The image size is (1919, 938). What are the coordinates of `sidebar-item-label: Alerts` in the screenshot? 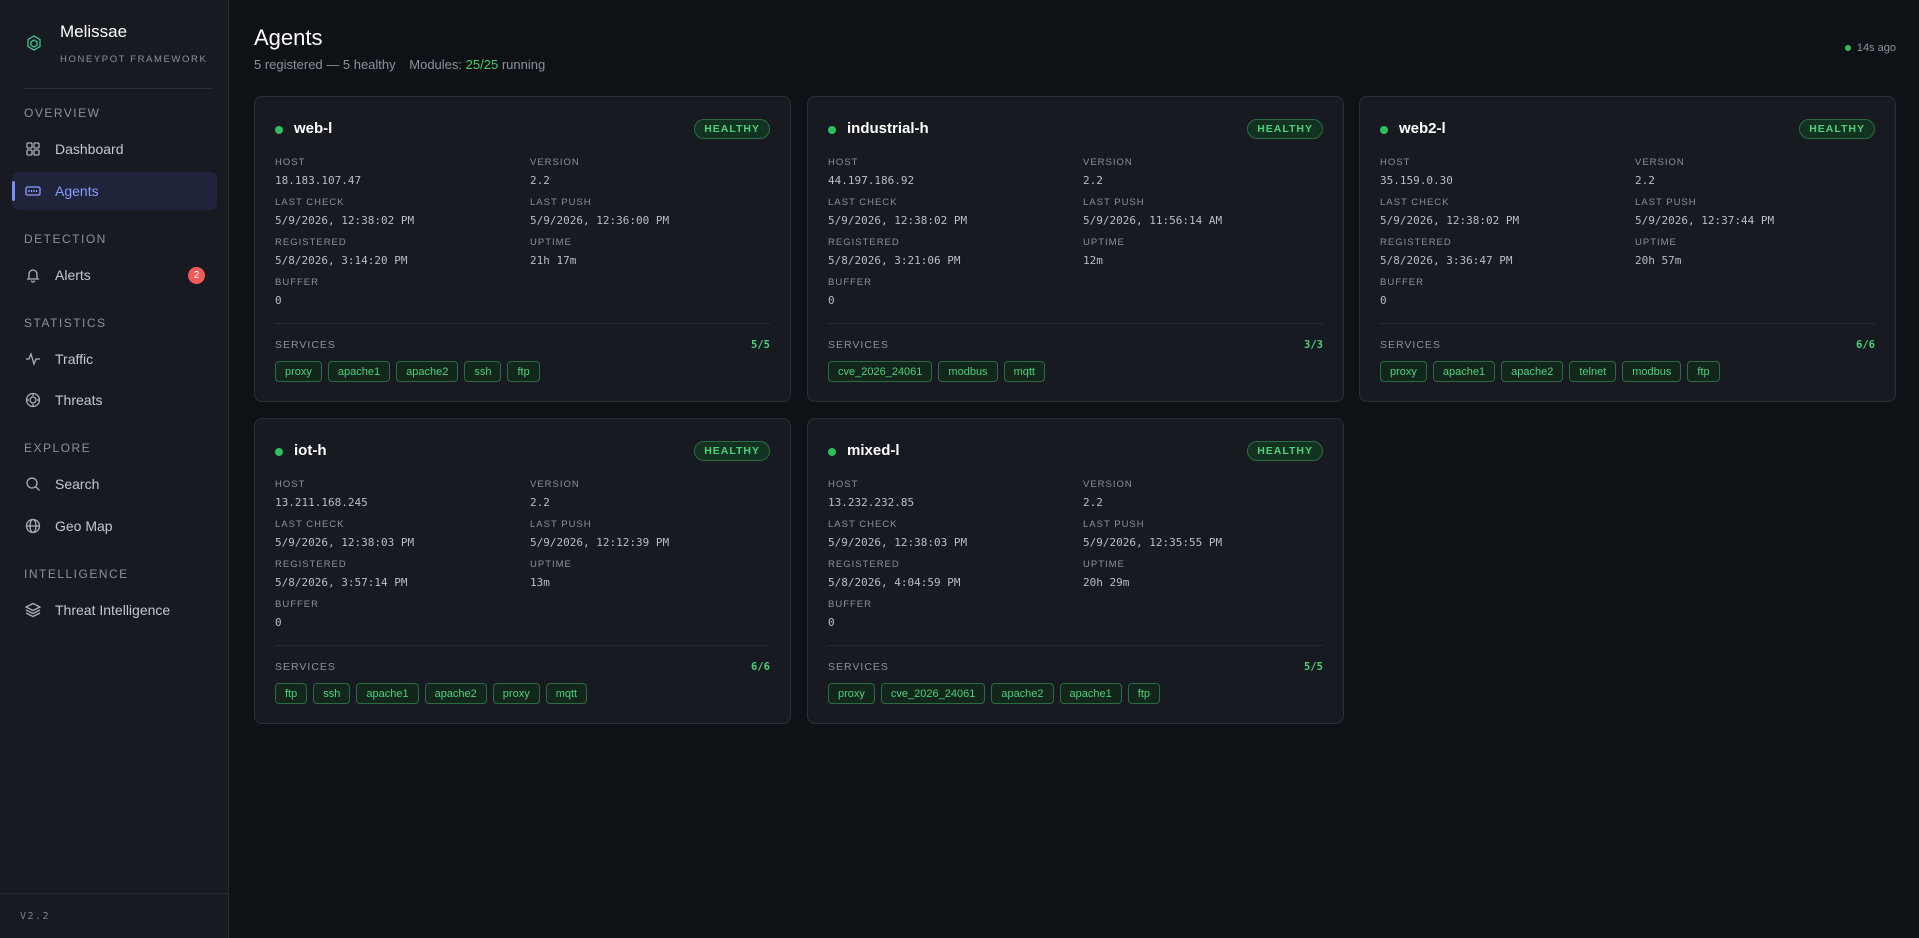 It's located at (73, 275).